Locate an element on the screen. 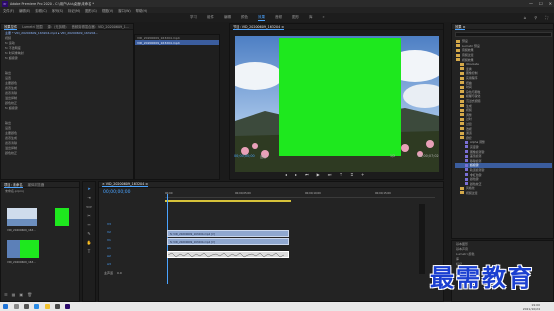  razor-tool-icon: ✂ is located at coordinates (88, 215).